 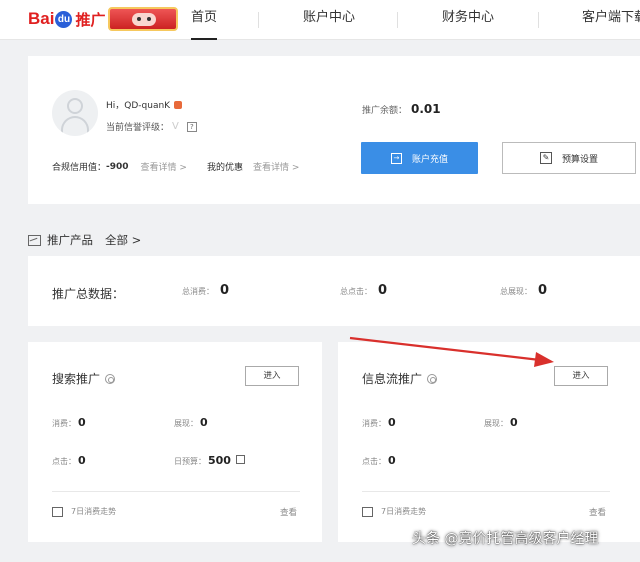 I want to click on search-spend: 消费： 0, so click(x=69, y=422).